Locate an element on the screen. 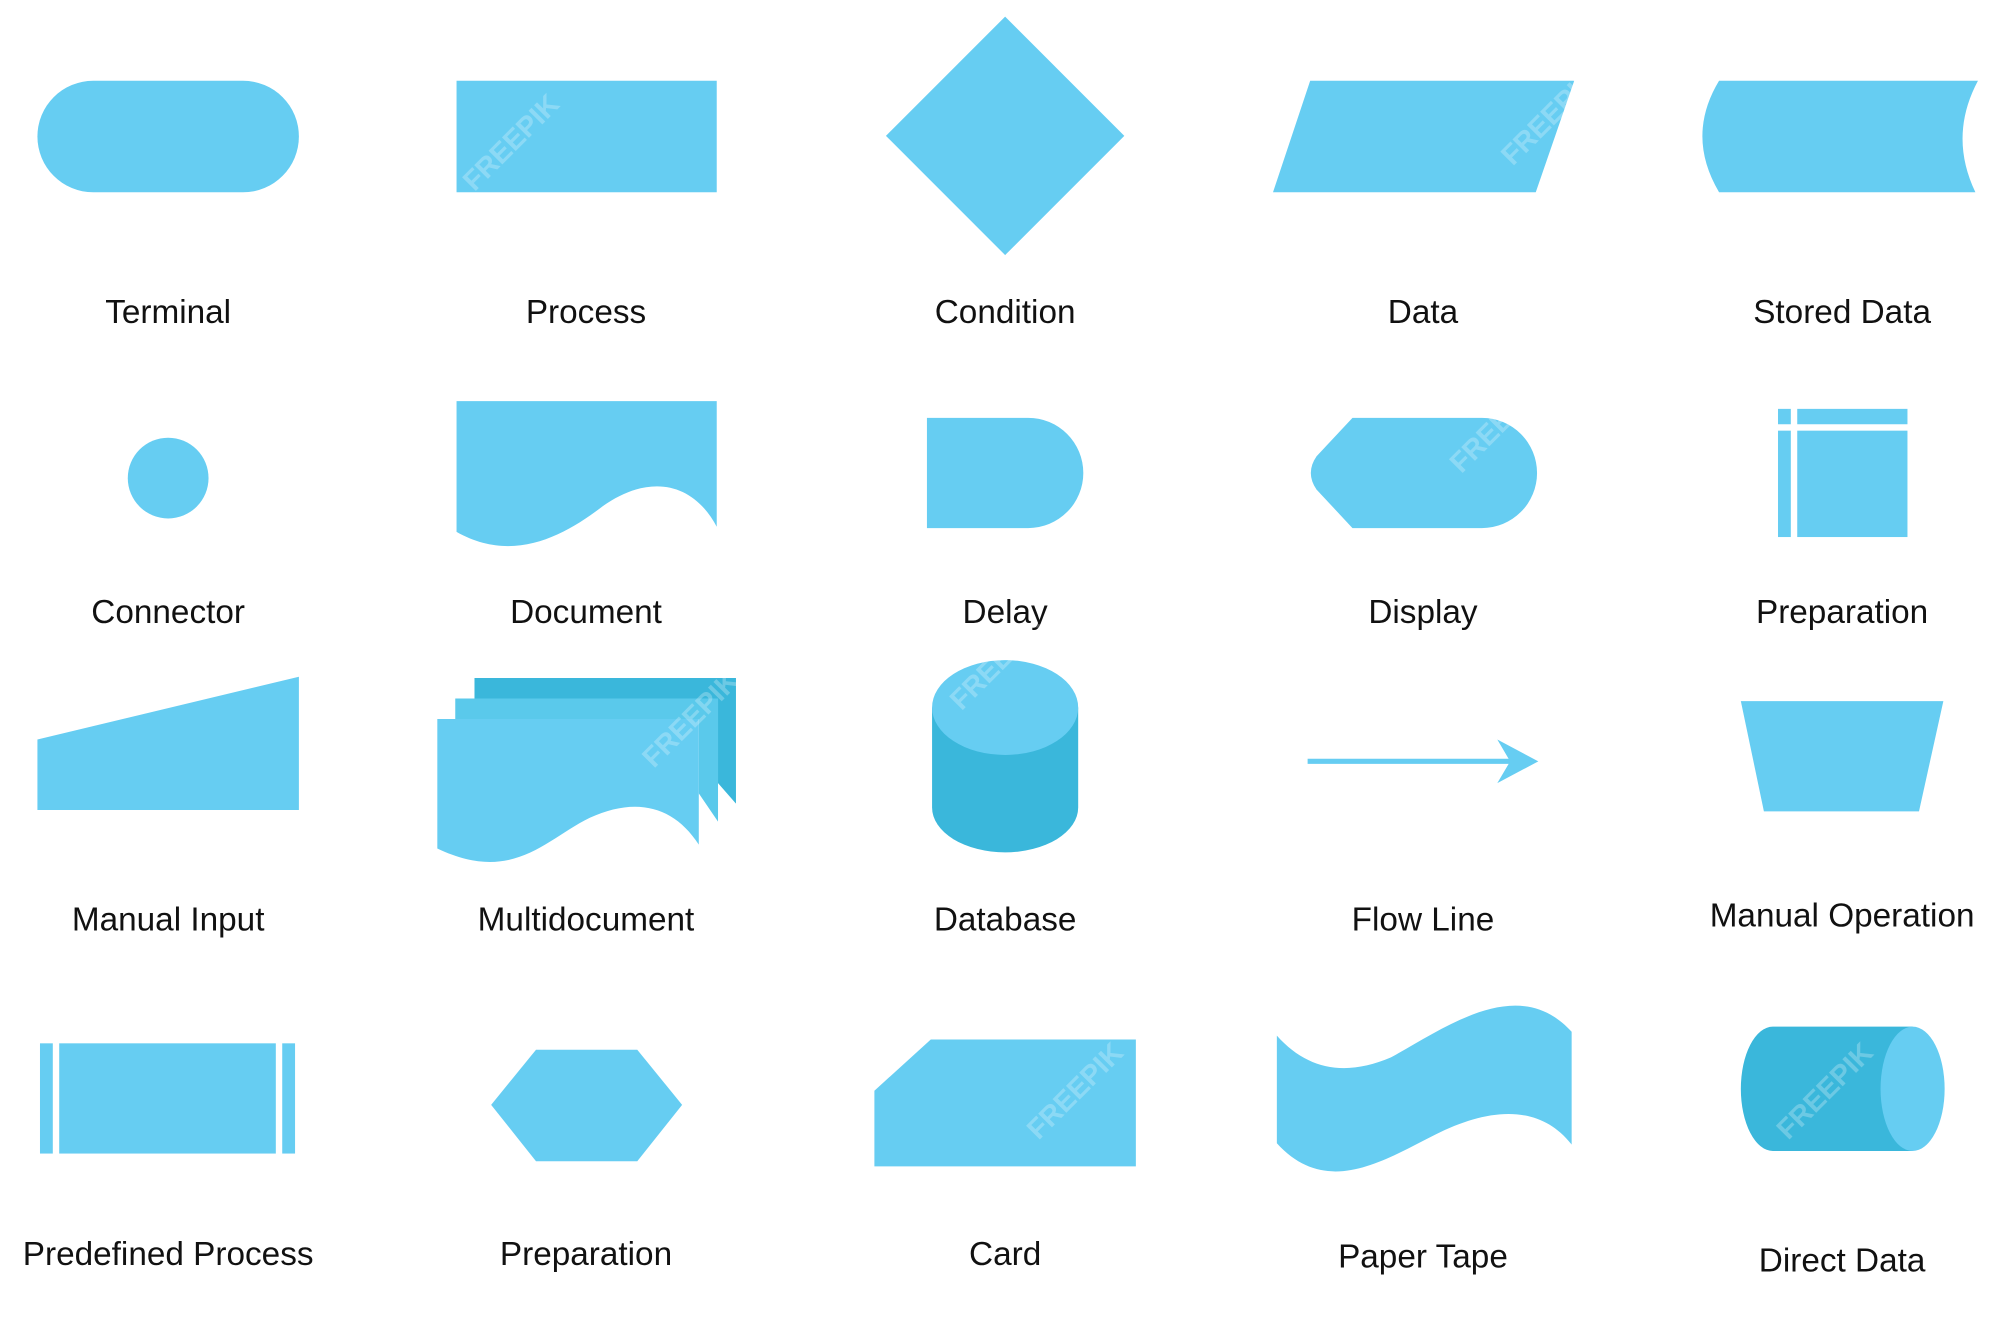 This screenshot has height=1333, width=2000. predefined-process-main is located at coordinates (167, 1098).